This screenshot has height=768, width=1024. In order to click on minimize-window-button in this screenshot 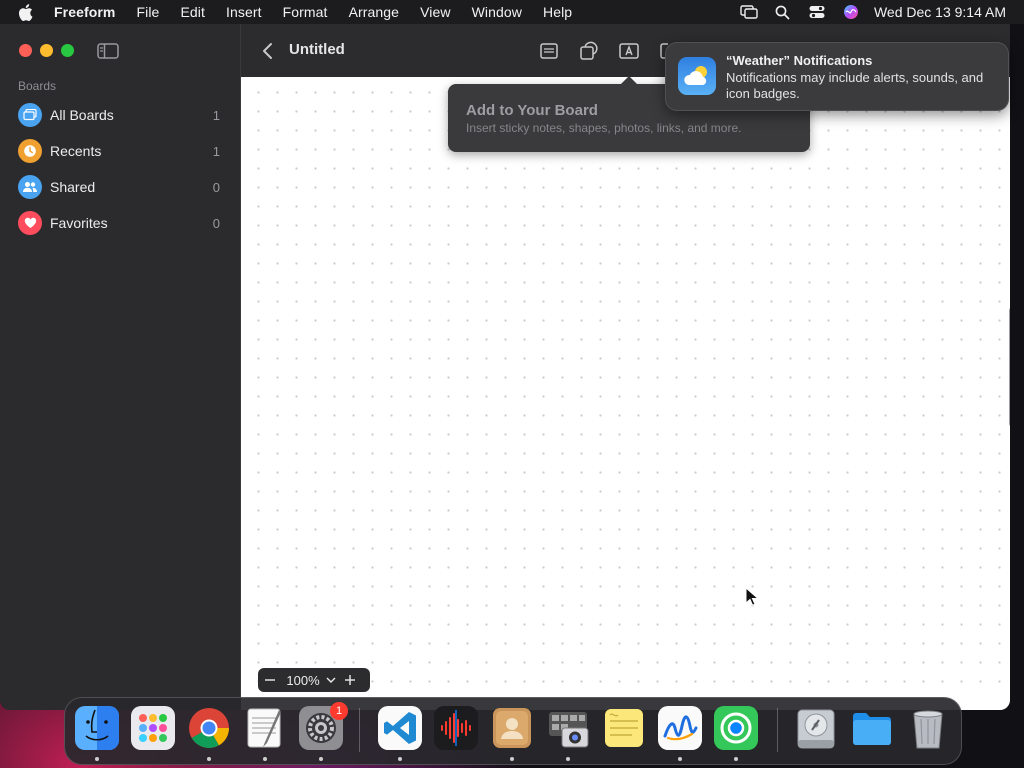, I will do `click(46, 50)`.